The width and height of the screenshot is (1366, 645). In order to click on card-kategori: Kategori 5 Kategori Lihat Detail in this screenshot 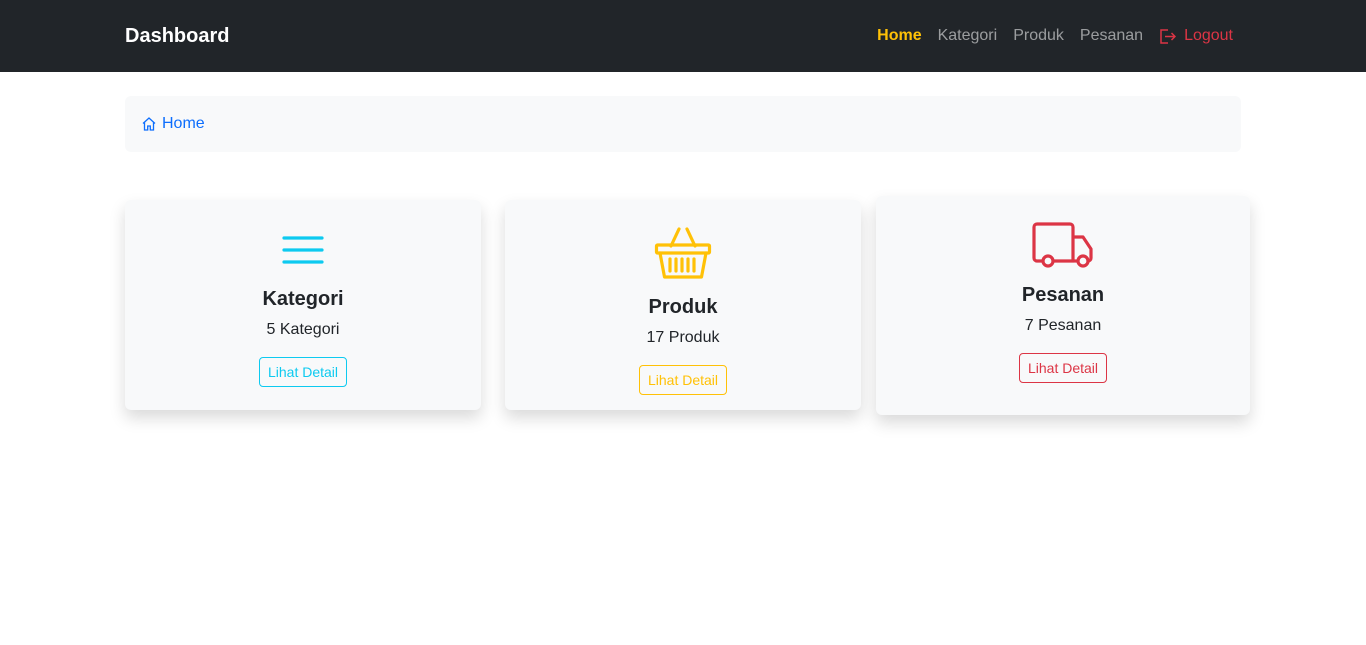, I will do `click(303, 305)`.